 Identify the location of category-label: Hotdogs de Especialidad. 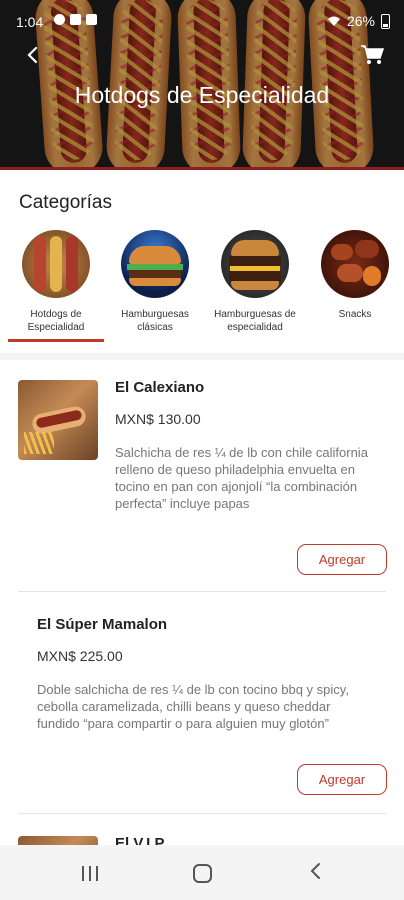
(56, 321).